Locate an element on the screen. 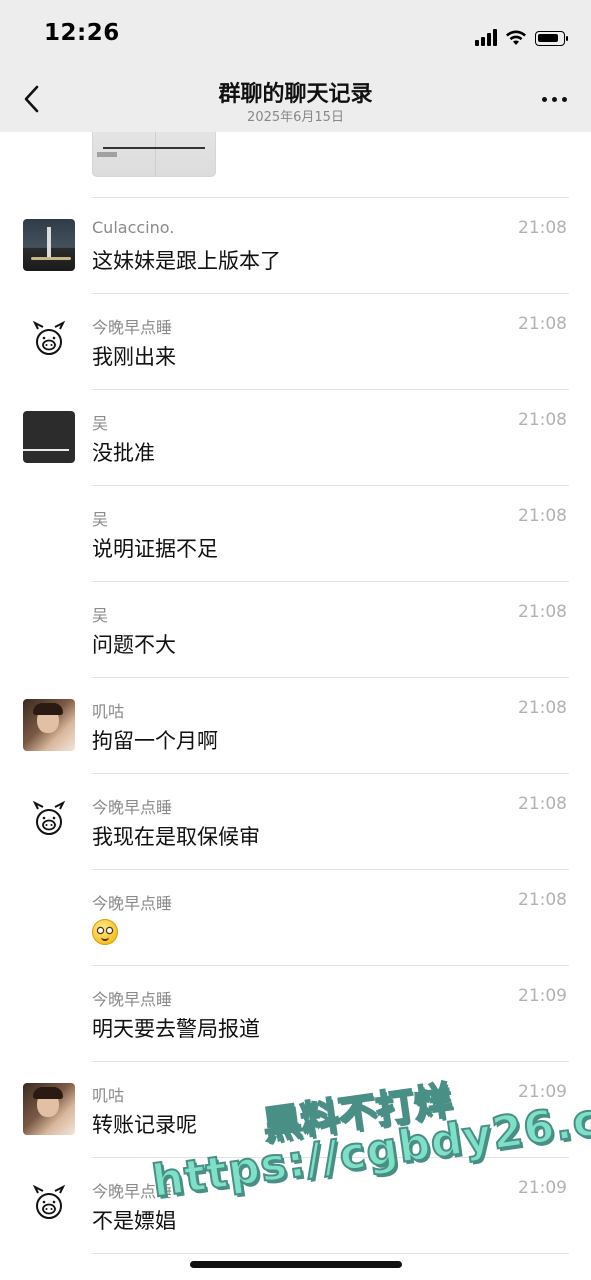  home-indicator is located at coordinates (296, 1264).